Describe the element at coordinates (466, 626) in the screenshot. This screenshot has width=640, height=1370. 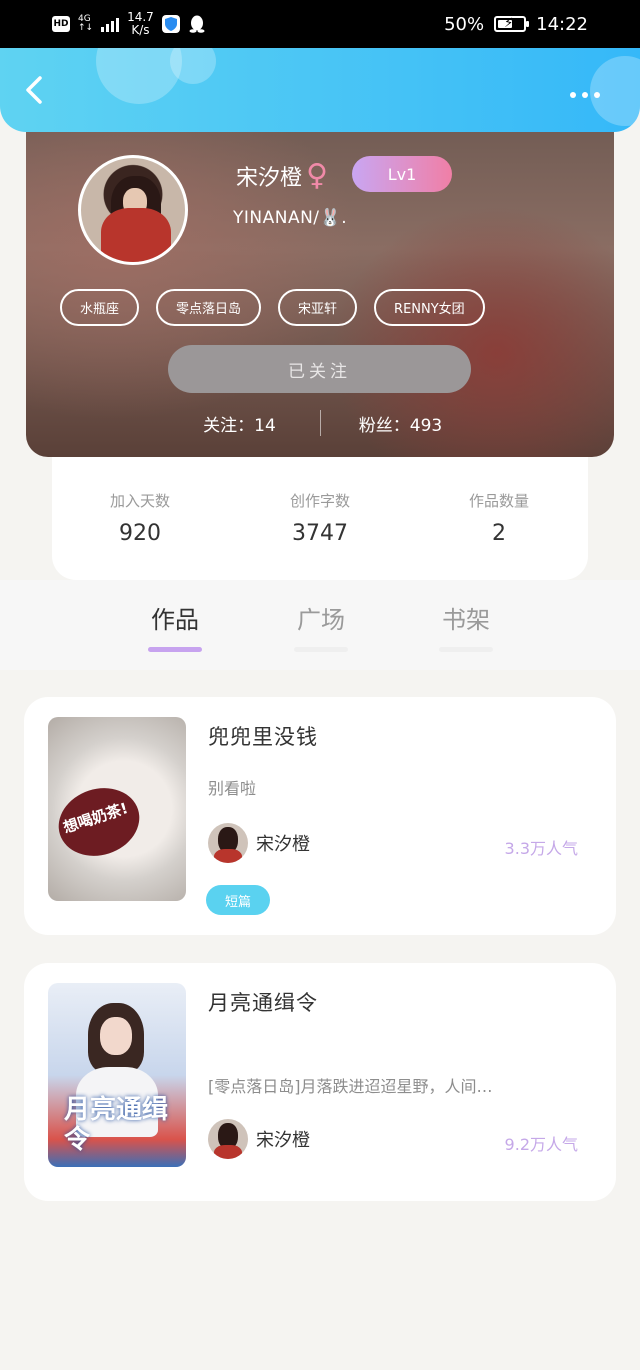
I see `tab-bookshelf: 书架` at that location.